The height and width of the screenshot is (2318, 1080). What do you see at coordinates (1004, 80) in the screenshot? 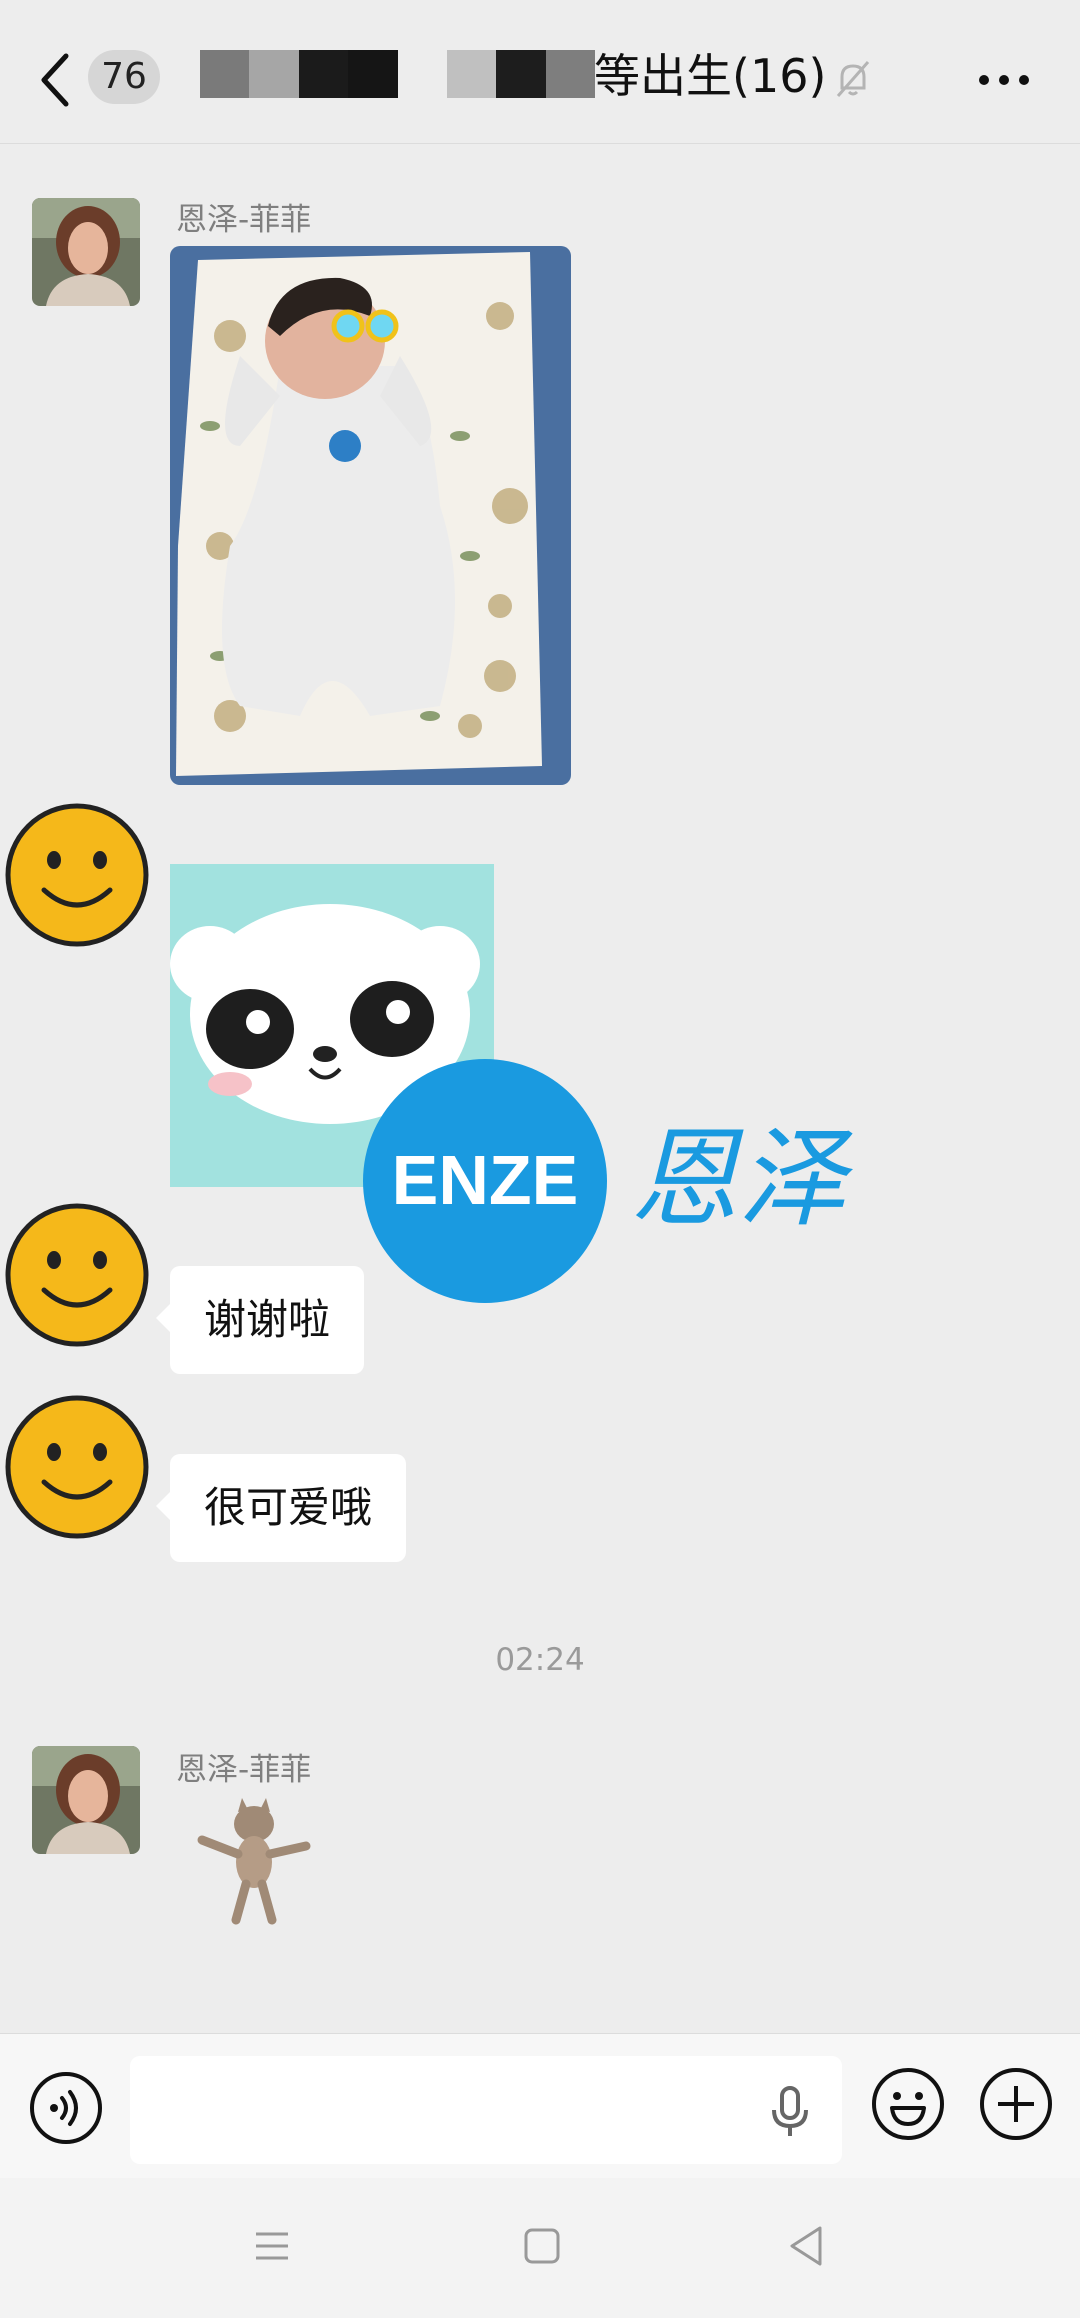
I see `more-dots-icon` at bounding box center [1004, 80].